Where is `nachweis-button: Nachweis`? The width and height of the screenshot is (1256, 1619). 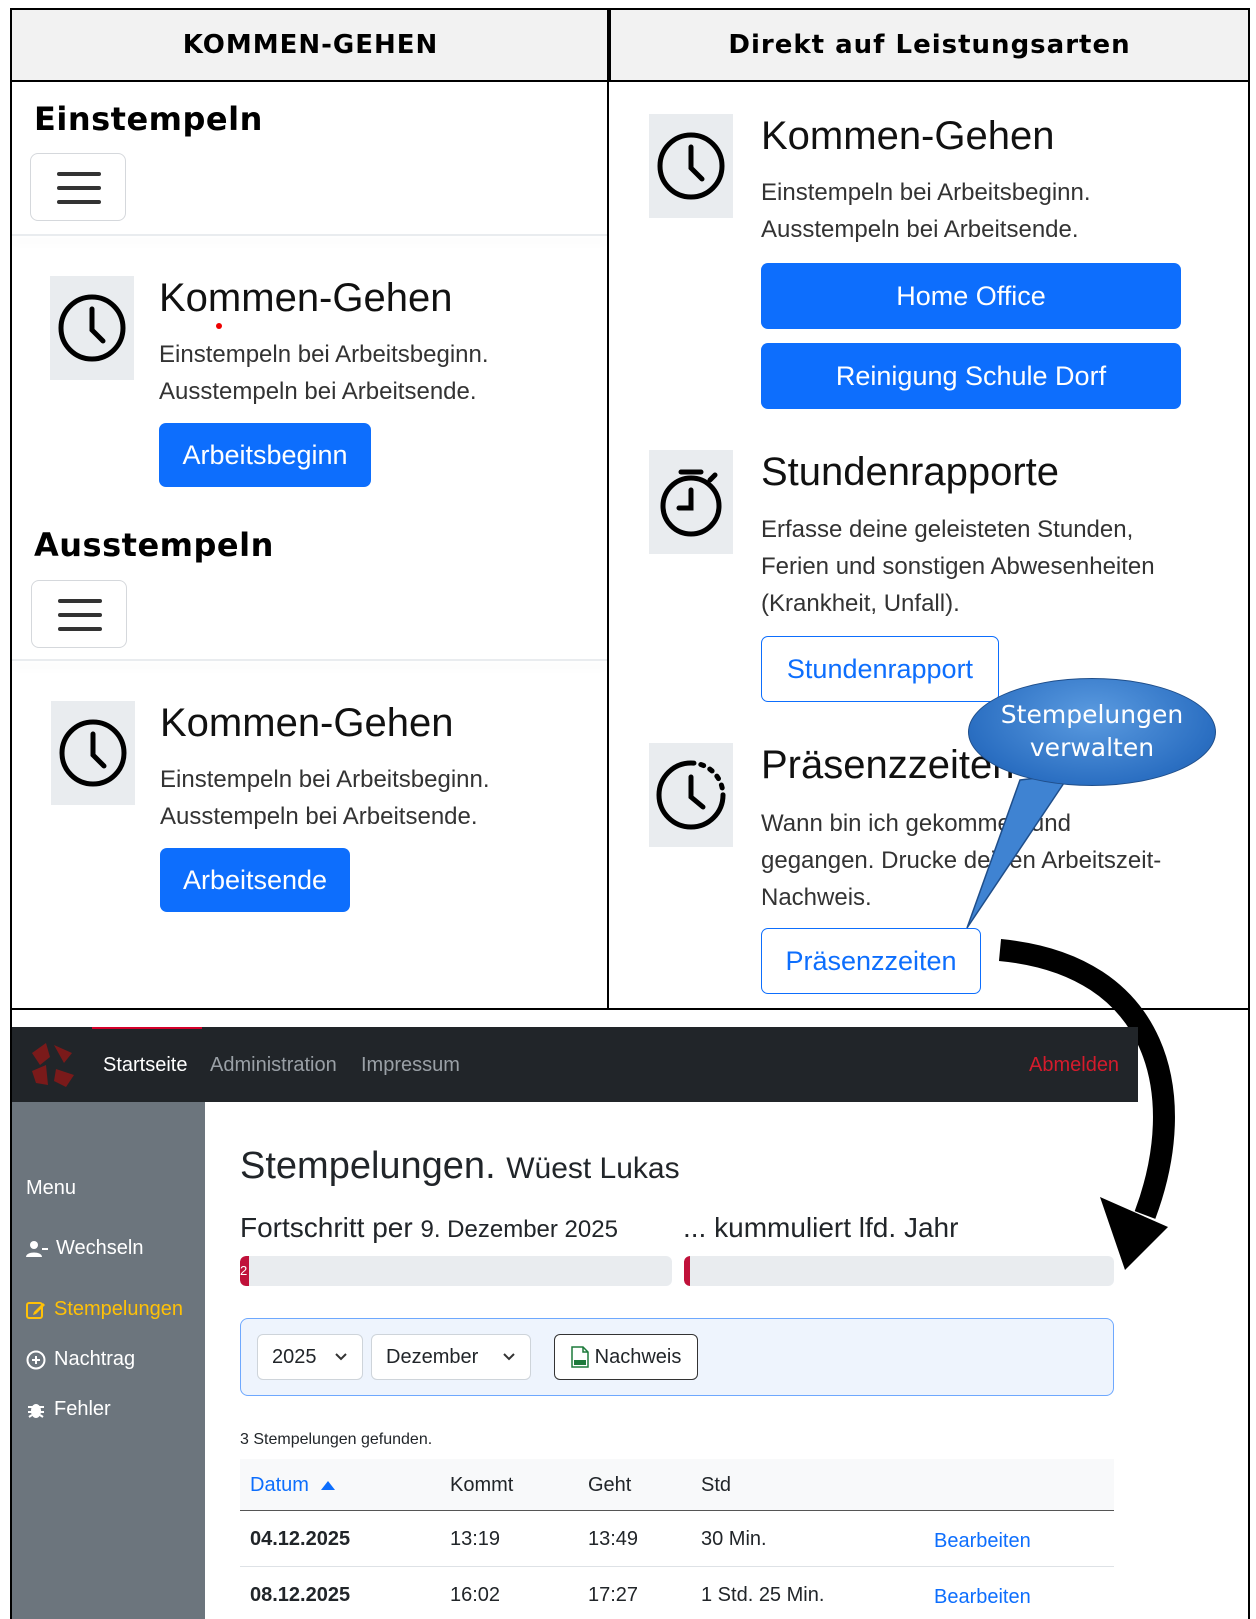 nachweis-button: Nachweis is located at coordinates (626, 1357).